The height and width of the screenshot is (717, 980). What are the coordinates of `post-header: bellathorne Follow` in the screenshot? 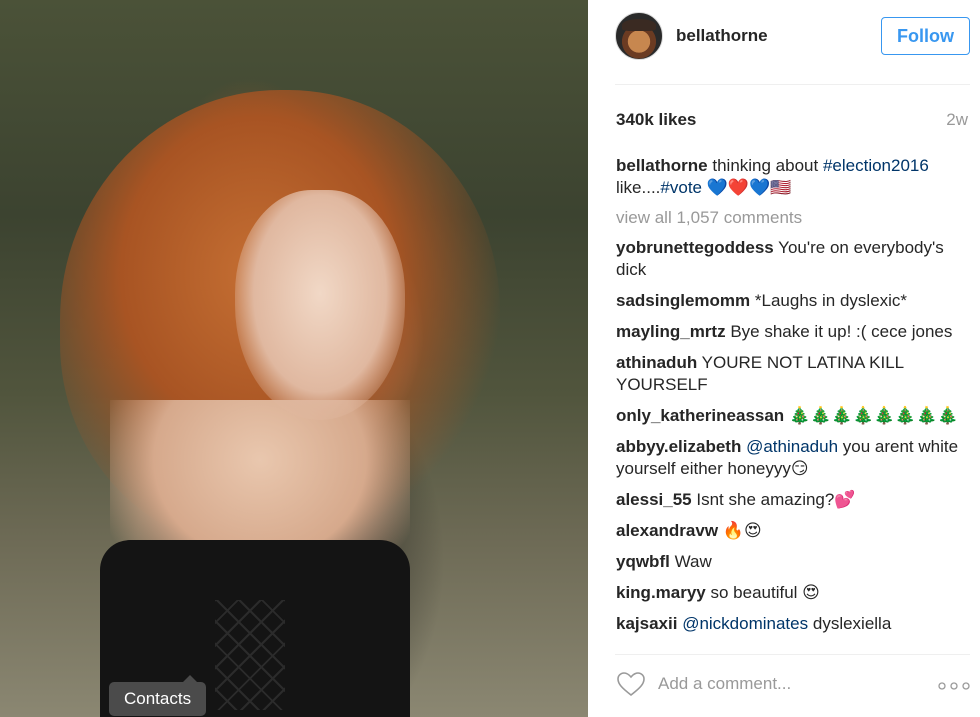 It's located at (784, 42).